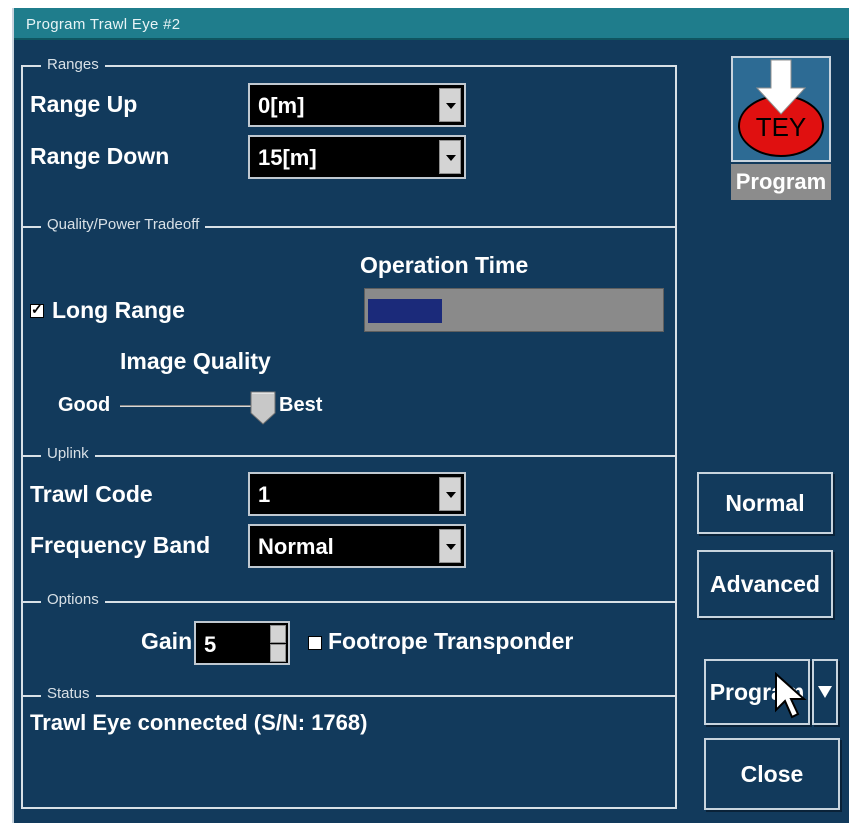 The height and width of the screenshot is (823, 849). What do you see at coordinates (278, 634) in the screenshot?
I see `spin-up-icon` at bounding box center [278, 634].